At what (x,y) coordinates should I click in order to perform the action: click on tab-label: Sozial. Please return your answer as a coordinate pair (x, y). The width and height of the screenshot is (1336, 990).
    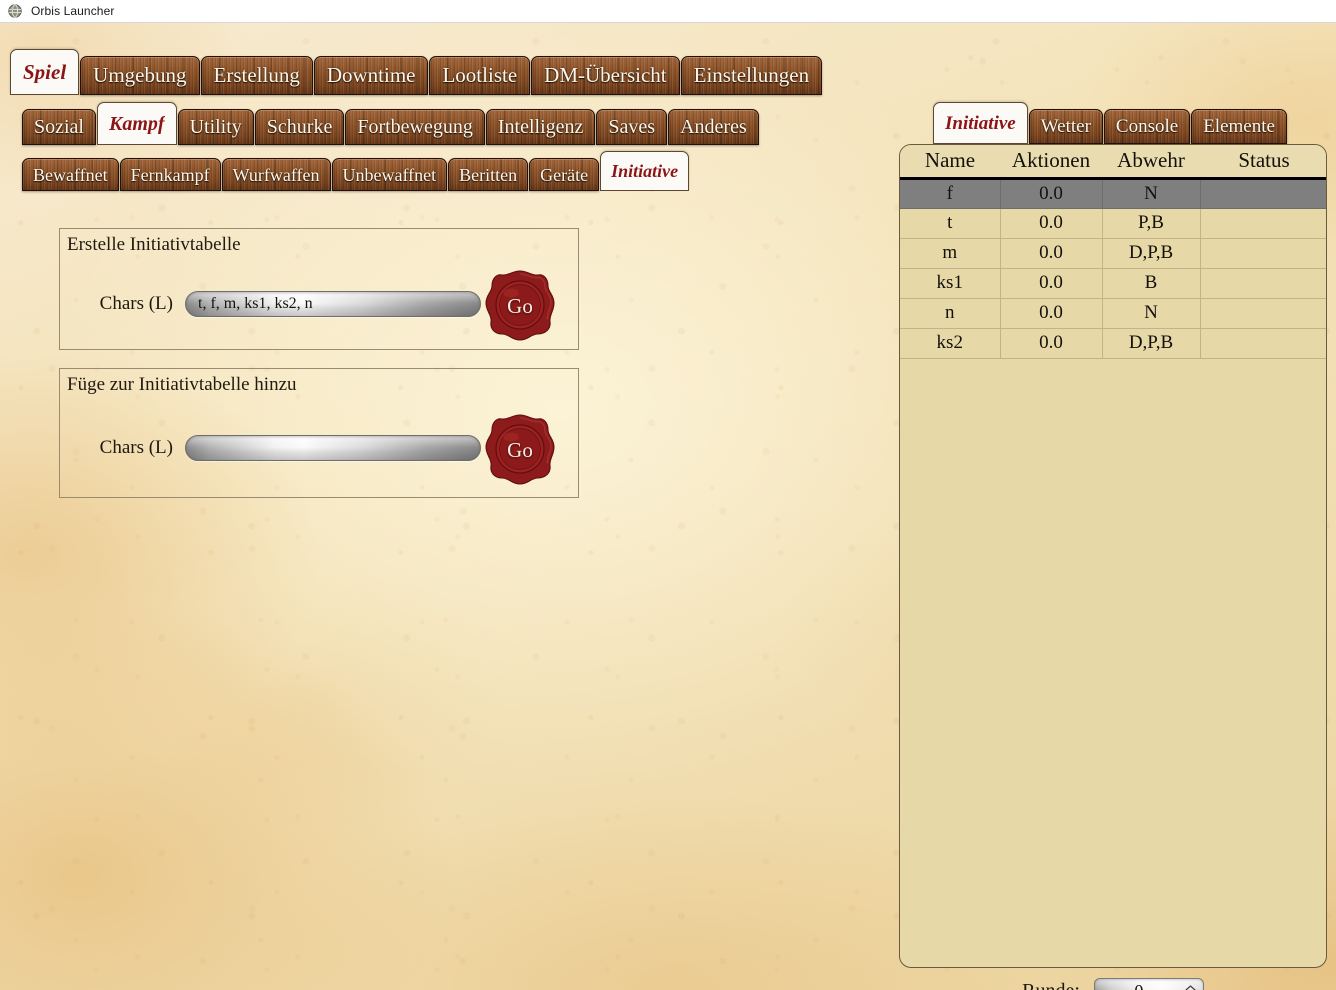
    Looking at the image, I should click on (59, 127).